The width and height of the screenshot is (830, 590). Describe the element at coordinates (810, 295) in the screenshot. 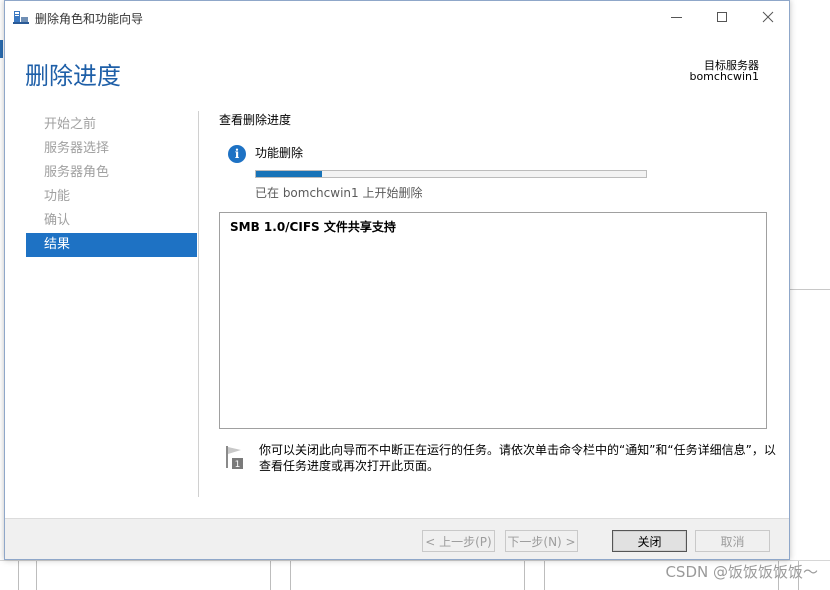

I see `desktop-background` at that location.